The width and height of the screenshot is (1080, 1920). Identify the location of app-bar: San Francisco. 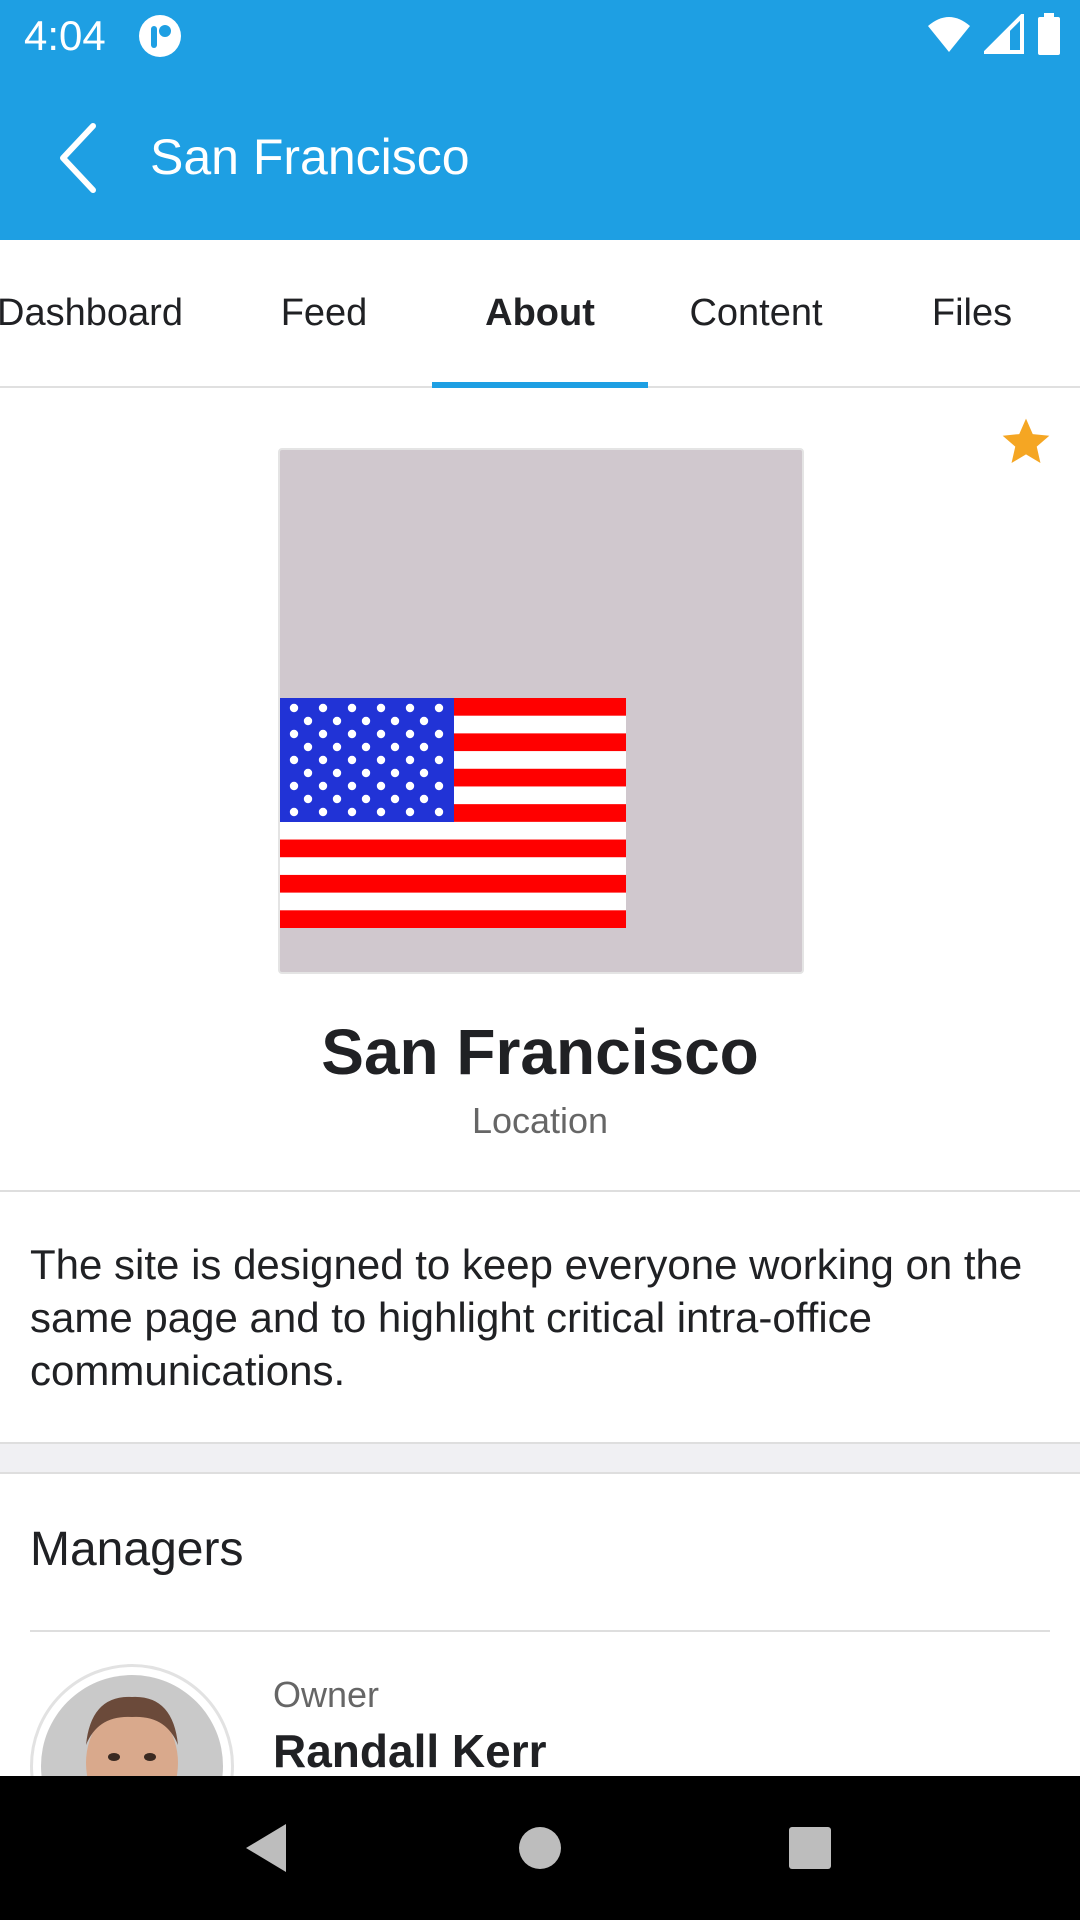
(540, 156).